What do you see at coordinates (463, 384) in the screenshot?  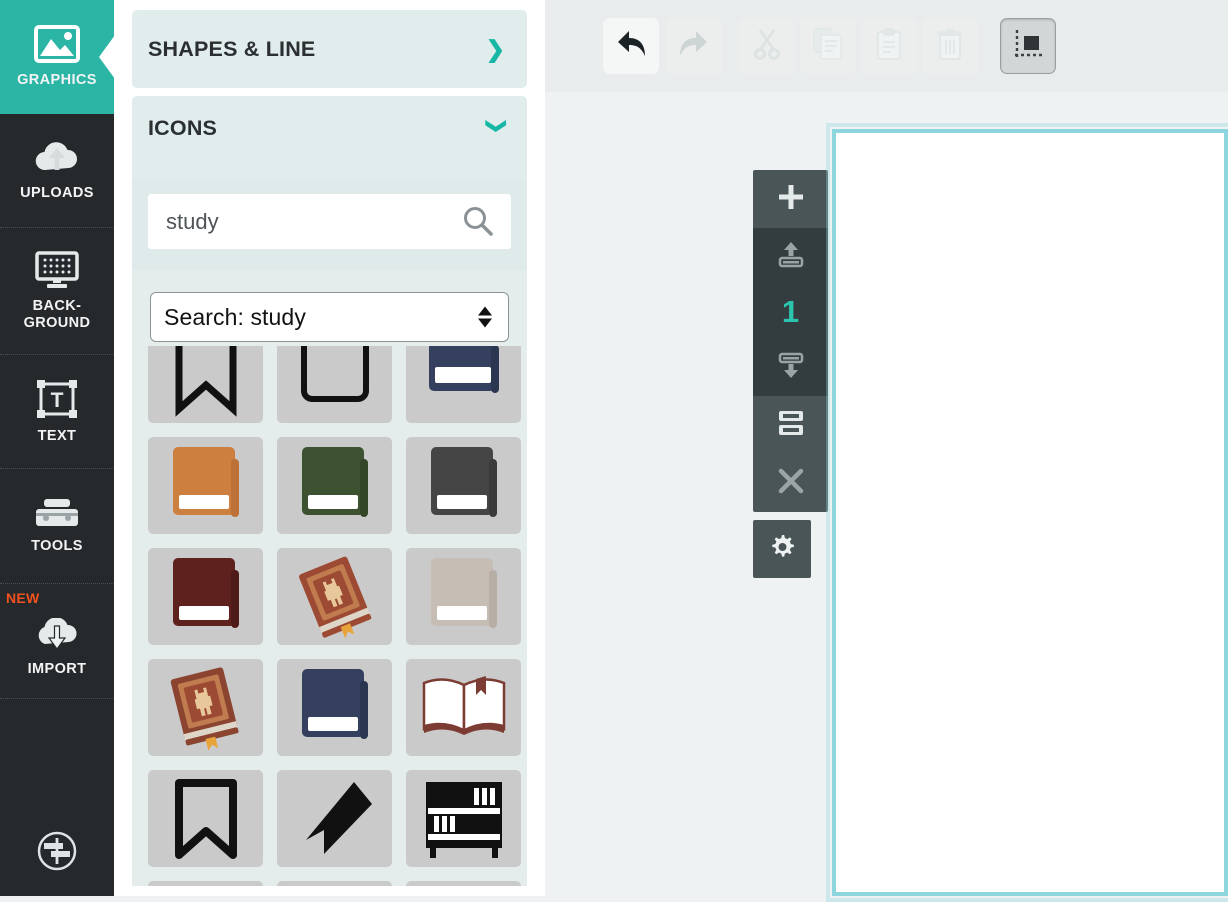 I see `icon-result-navy-book-top` at bounding box center [463, 384].